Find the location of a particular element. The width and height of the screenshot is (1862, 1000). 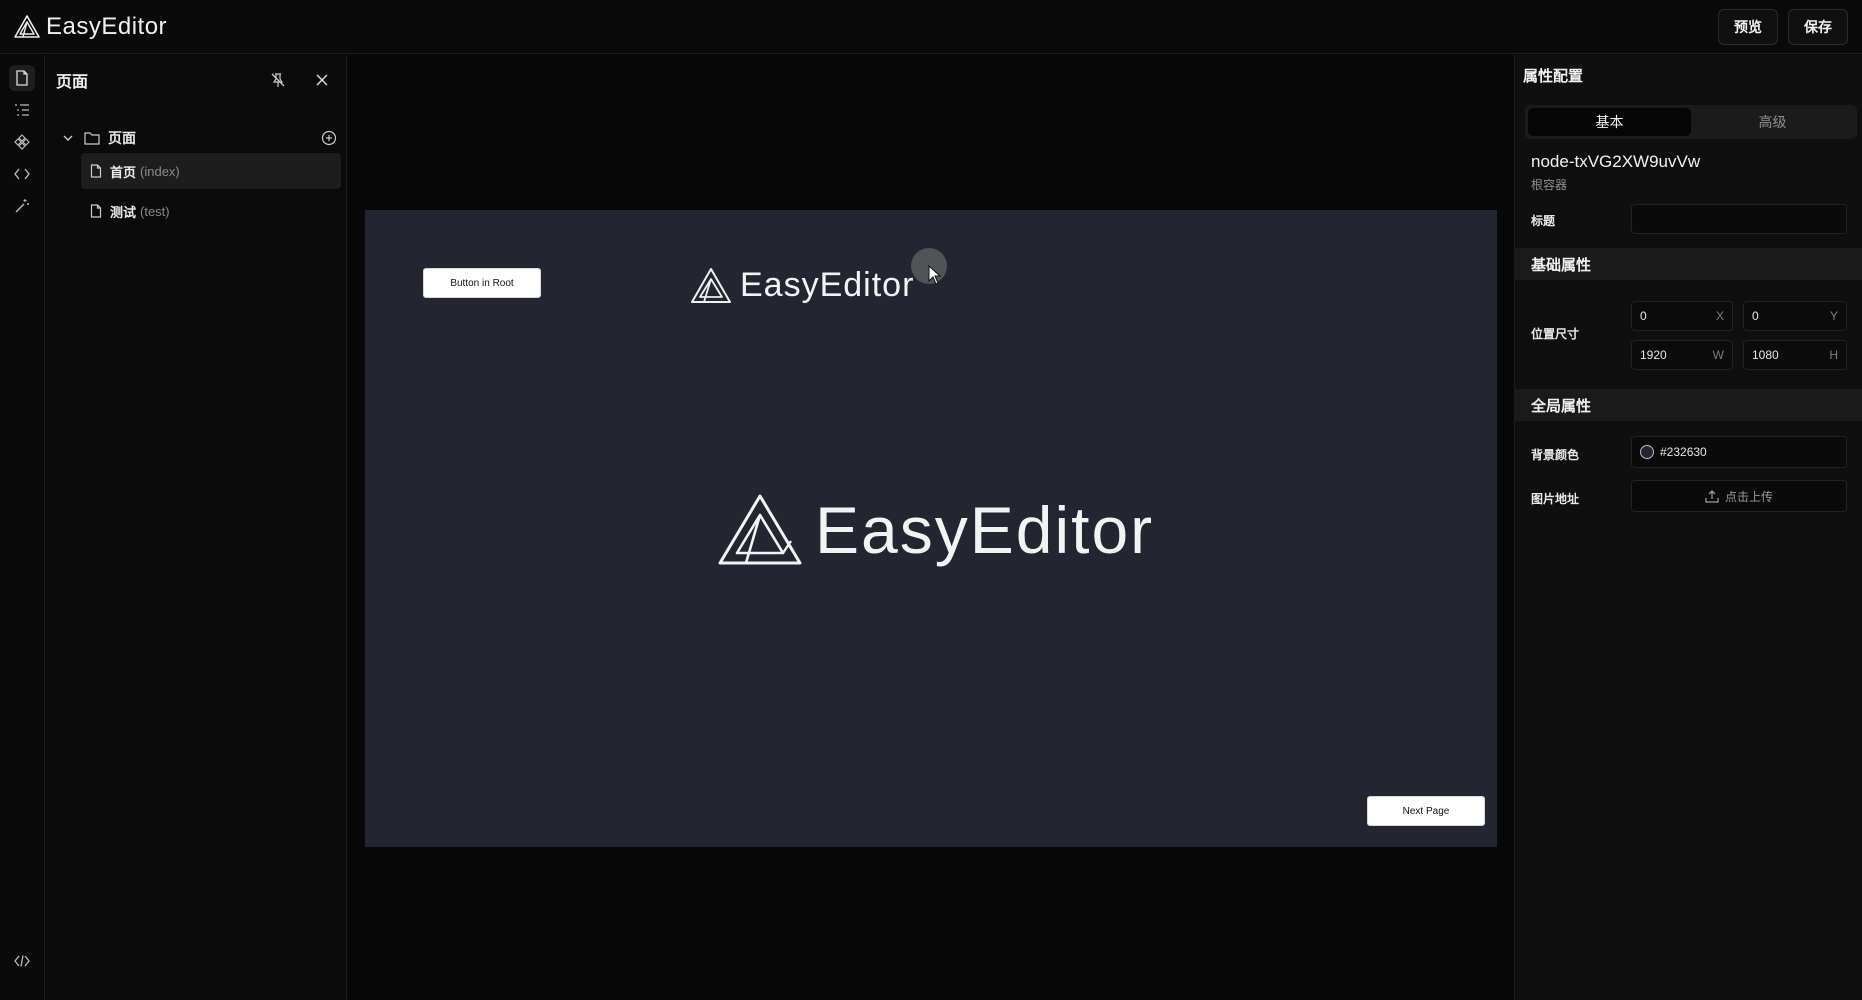

button-in-root: Button in Root is located at coordinates (482, 283).